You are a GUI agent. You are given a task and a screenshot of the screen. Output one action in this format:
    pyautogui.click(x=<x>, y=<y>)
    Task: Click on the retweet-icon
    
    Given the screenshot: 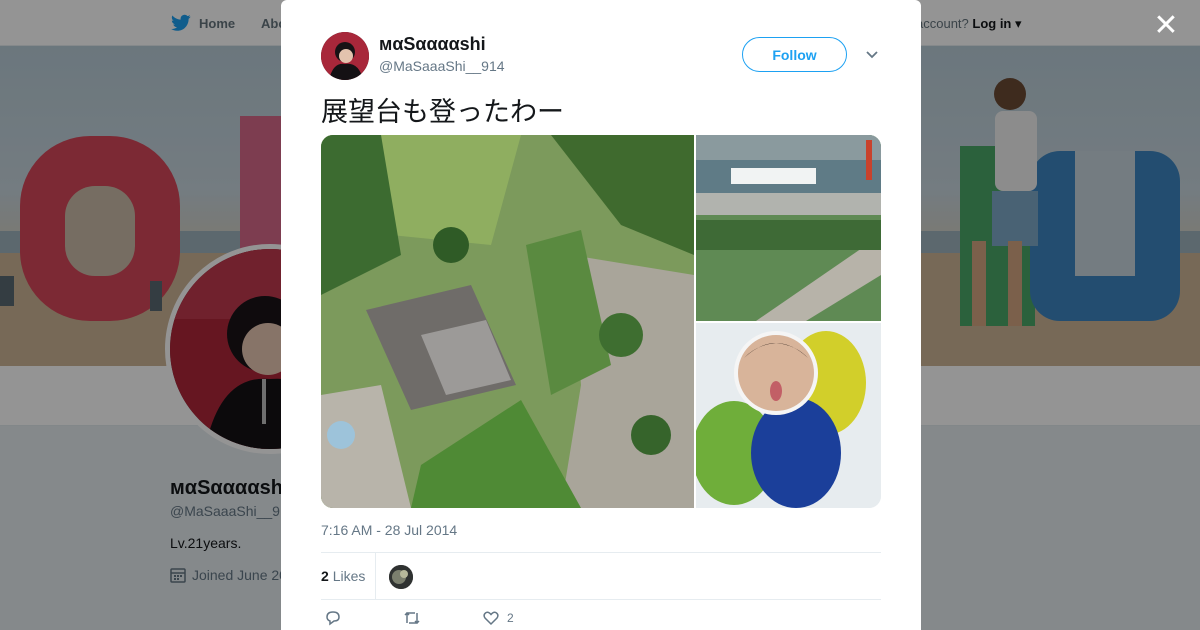 What is the action you would take?
    pyautogui.click(x=412, y=618)
    